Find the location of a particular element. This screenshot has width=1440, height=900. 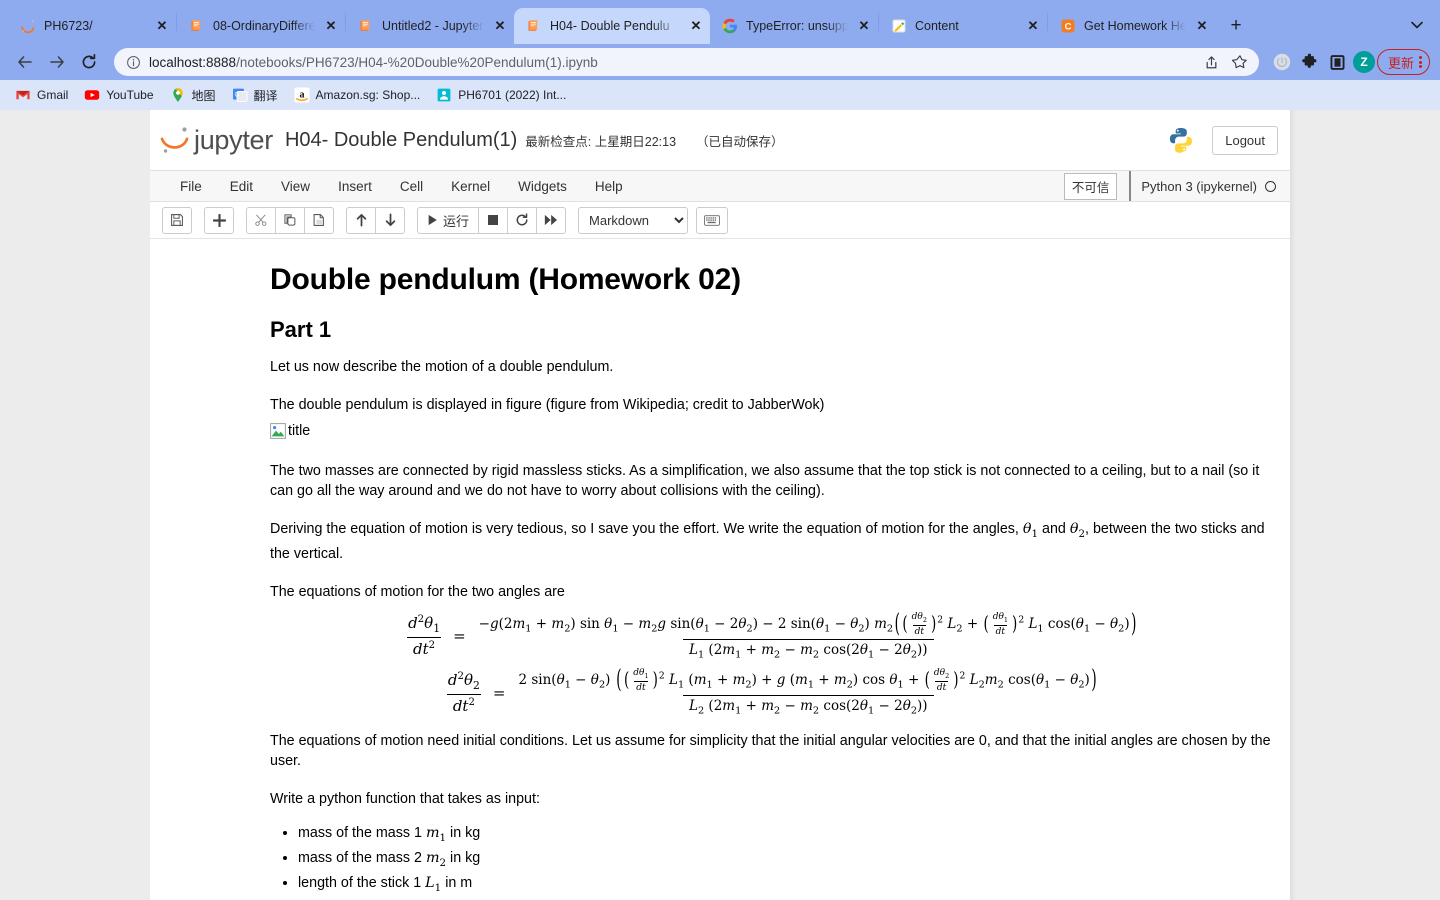

browser-tab-1: 08-OrdinaryDifferenti ✕ is located at coordinates (261, 26).